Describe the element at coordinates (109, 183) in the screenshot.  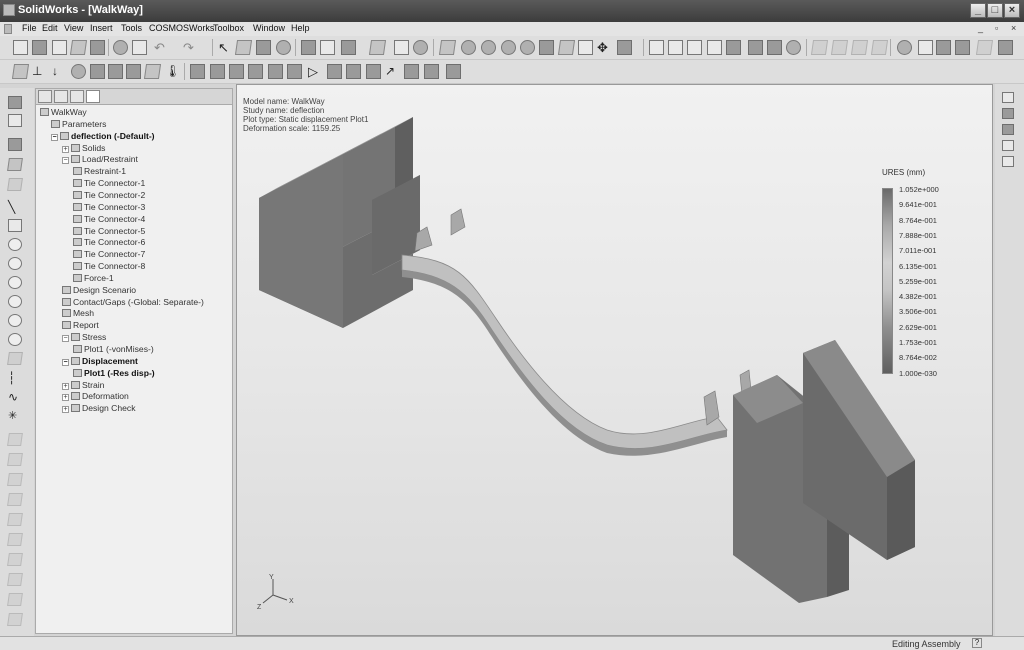
I see `tree-item: Tie Connector-1` at that location.